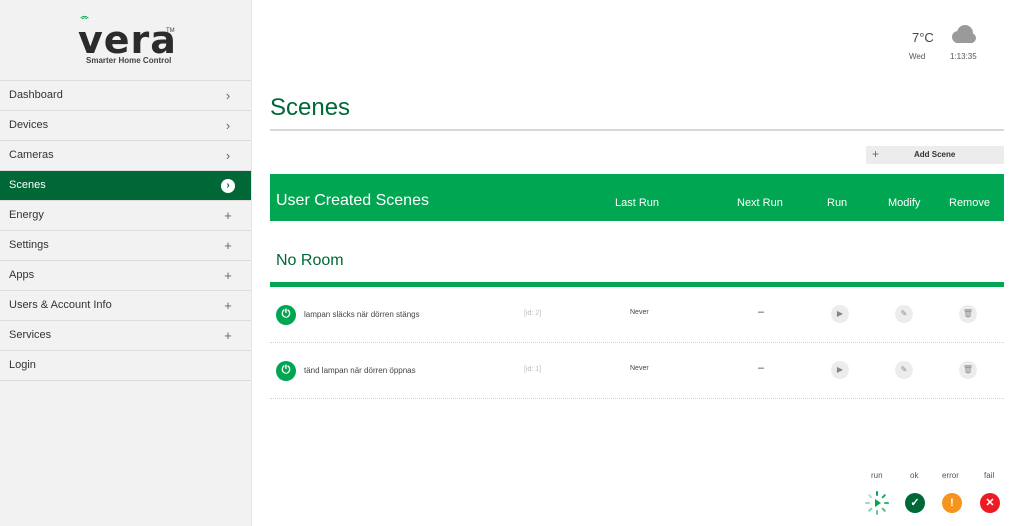  I want to click on ok-check-icon: ✓, so click(915, 503).